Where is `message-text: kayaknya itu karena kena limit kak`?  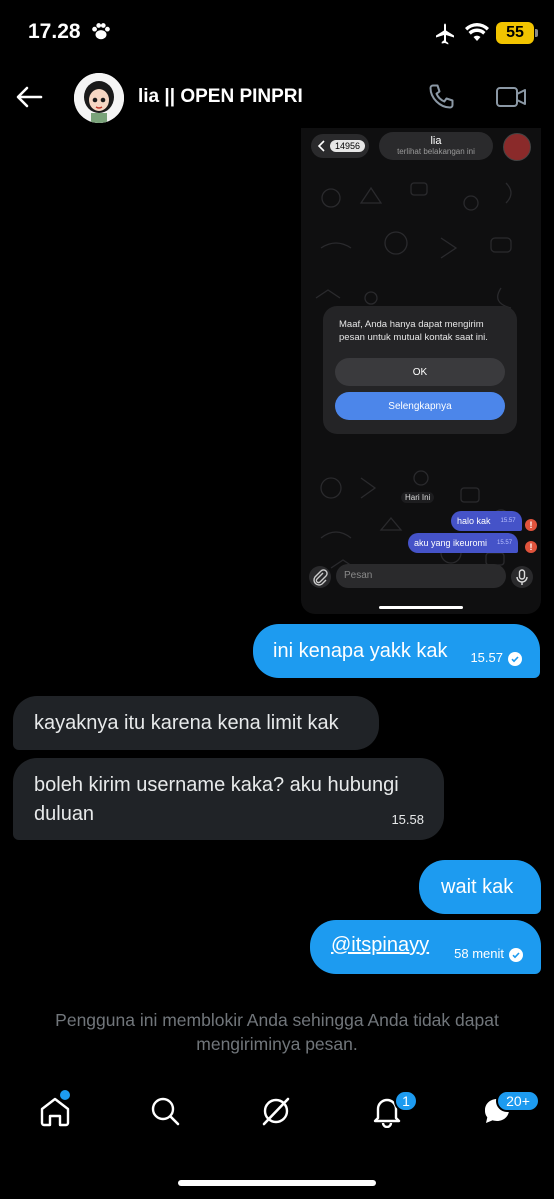
message-text: kayaknya itu karena kena limit kak is located at coordinates (186, 723).